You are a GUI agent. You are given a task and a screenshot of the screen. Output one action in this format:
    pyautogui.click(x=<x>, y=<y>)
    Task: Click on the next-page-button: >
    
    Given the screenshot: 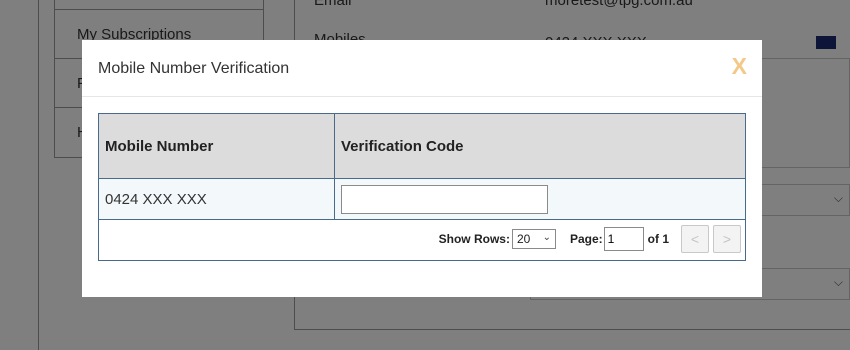 What is the action you would take?
    pyautogui.click(x=727, y=239)
    